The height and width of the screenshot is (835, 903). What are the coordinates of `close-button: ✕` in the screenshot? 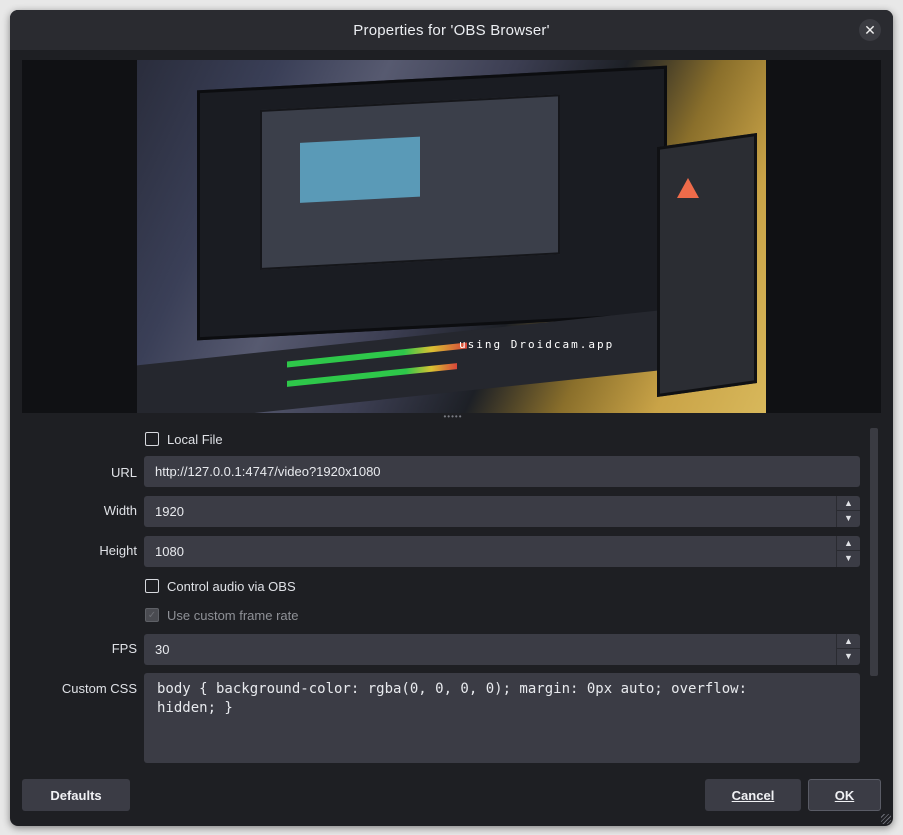 It's located at (870, 30).